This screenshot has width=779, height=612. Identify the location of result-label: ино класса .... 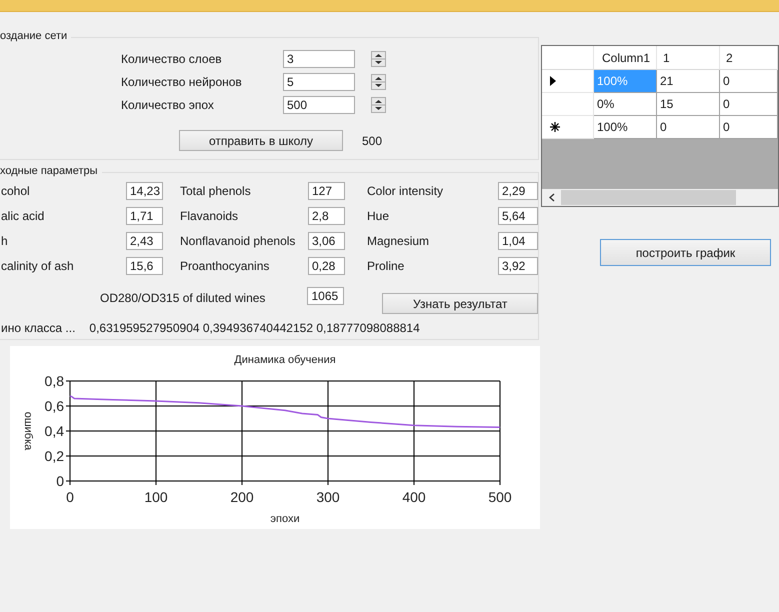
(38, 328).